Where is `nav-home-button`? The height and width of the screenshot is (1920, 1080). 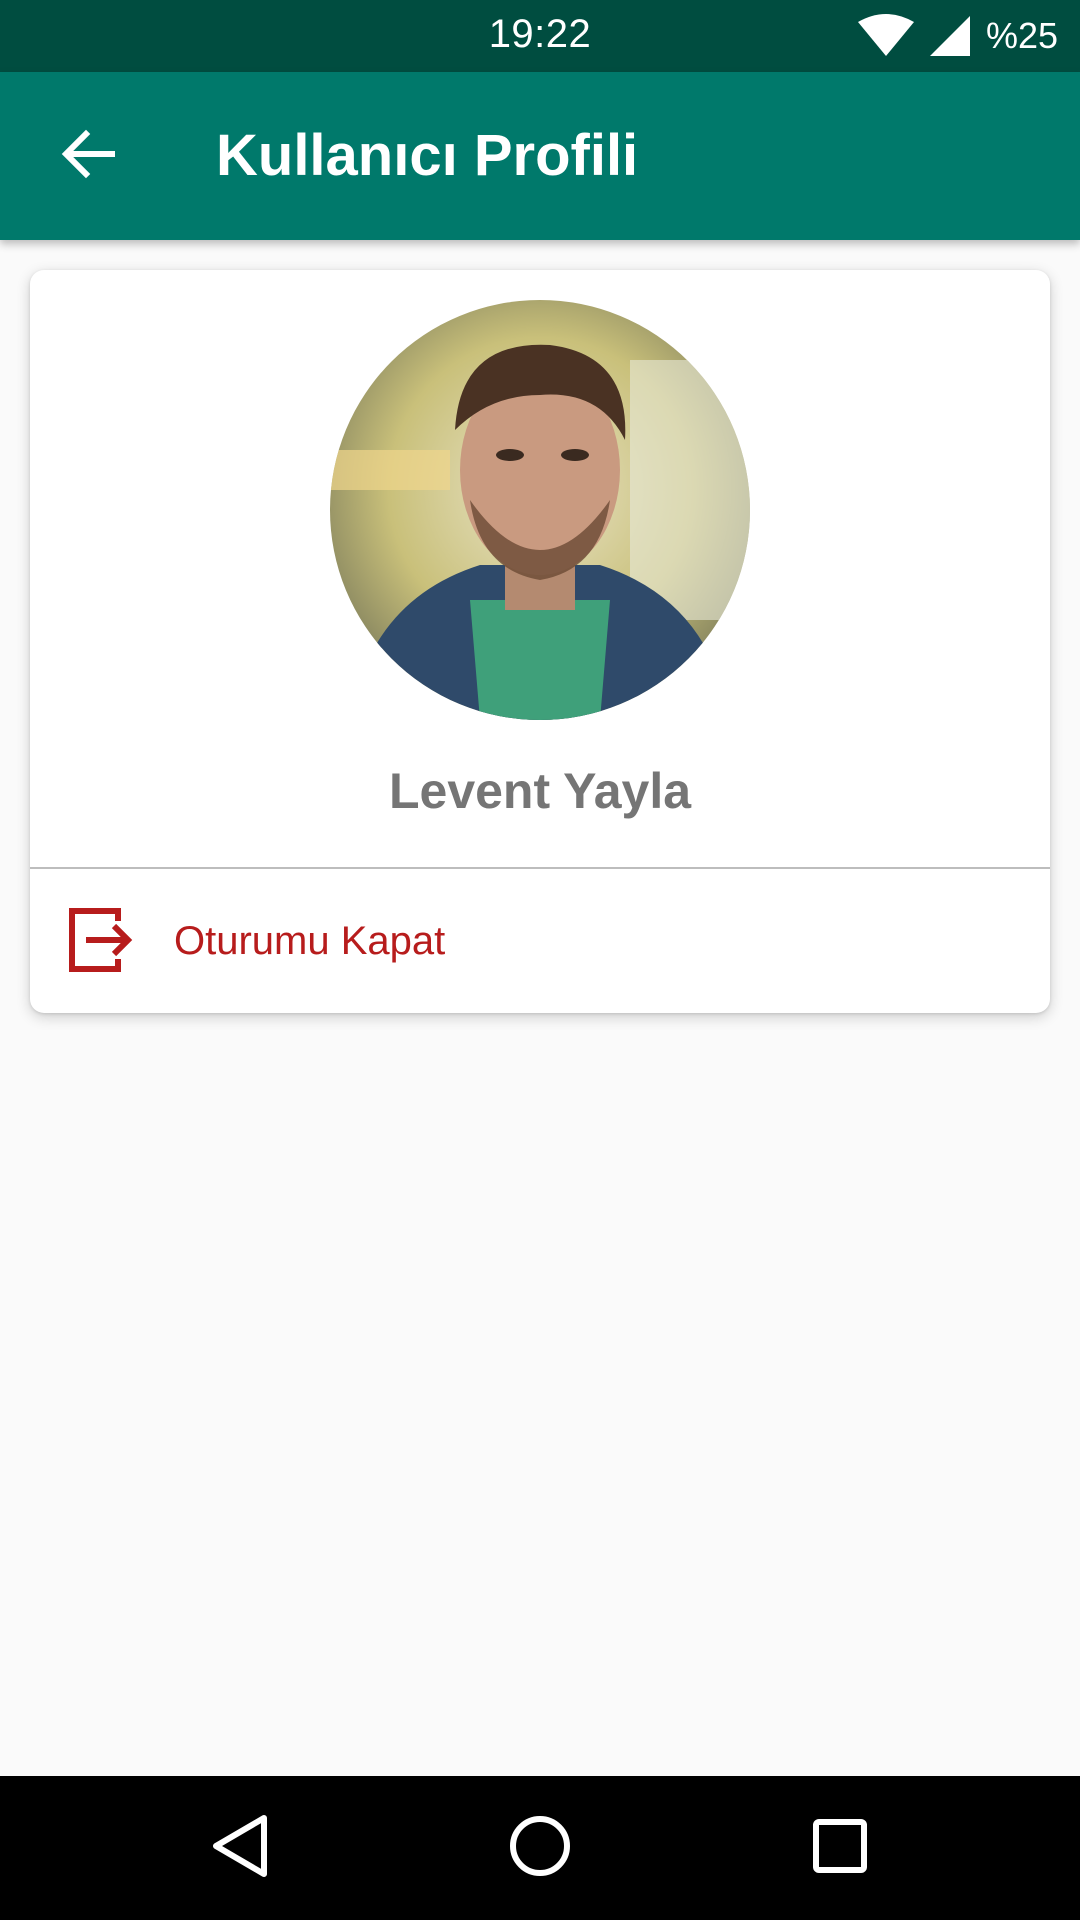
nav-home-button is located at coordinates (540, 1848).